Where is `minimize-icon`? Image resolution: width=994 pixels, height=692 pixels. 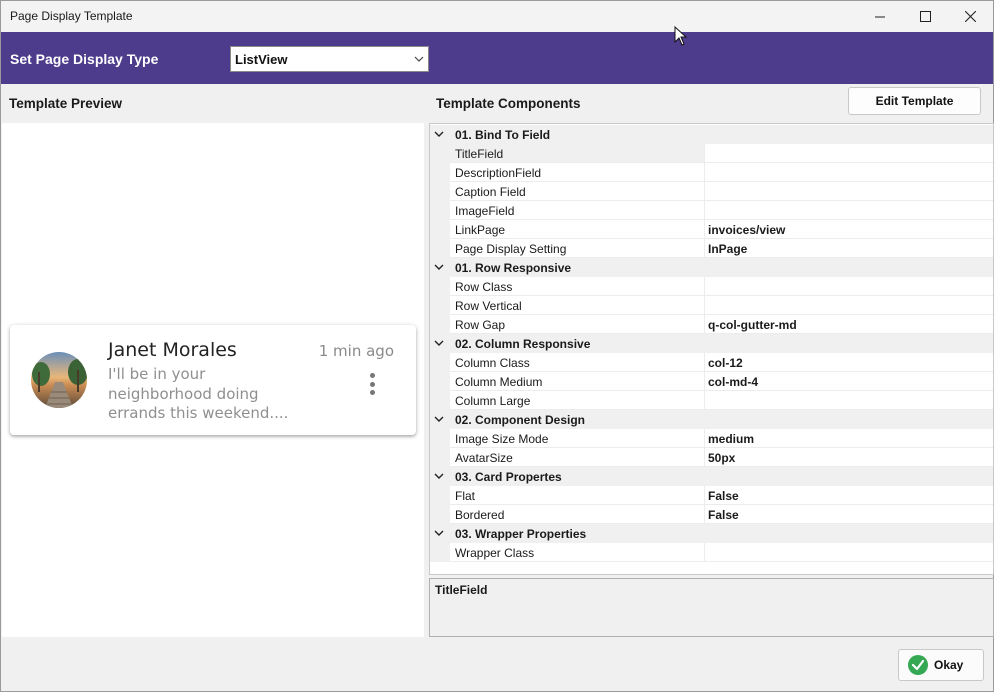
minimize-icon is located at coordinates (880, 16).